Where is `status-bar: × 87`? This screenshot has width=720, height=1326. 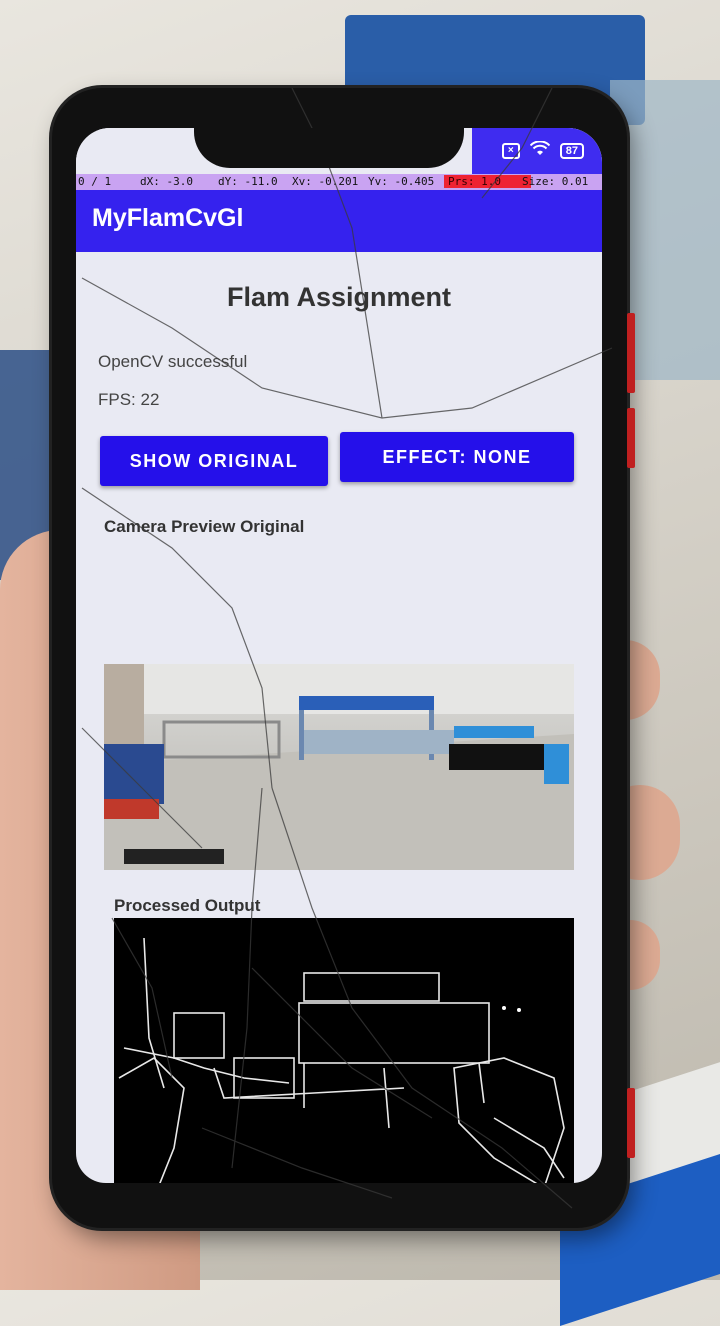
status-bar: × 87 is located at coordinates (537, 151).